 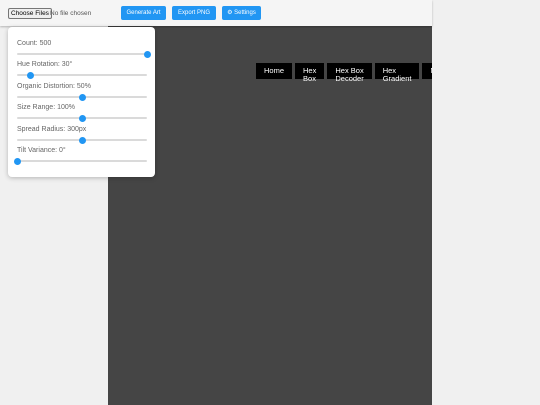 I want to click on nav-home: Home, so click(x=274, y=71).